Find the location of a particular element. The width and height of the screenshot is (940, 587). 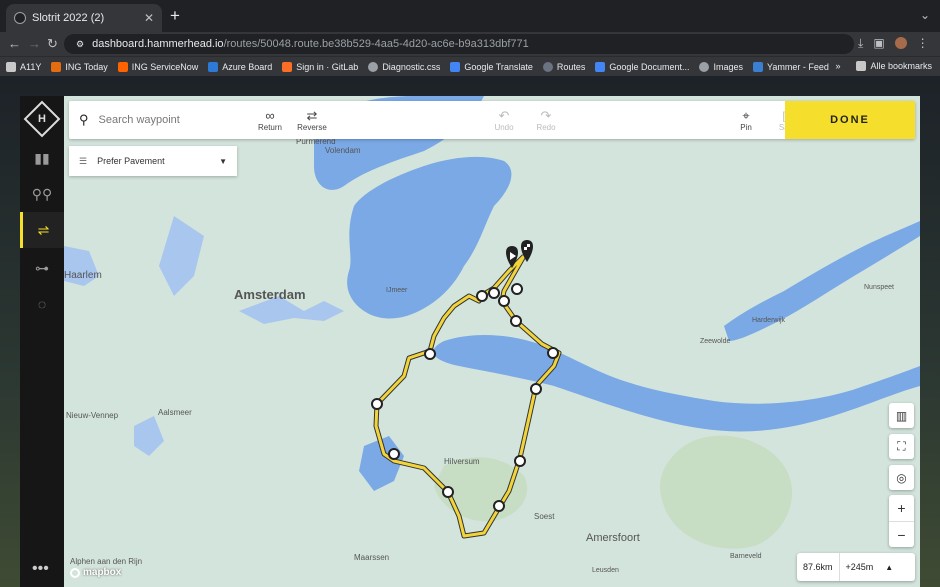

zoom-control: + − is located at coordinates (901, 521).